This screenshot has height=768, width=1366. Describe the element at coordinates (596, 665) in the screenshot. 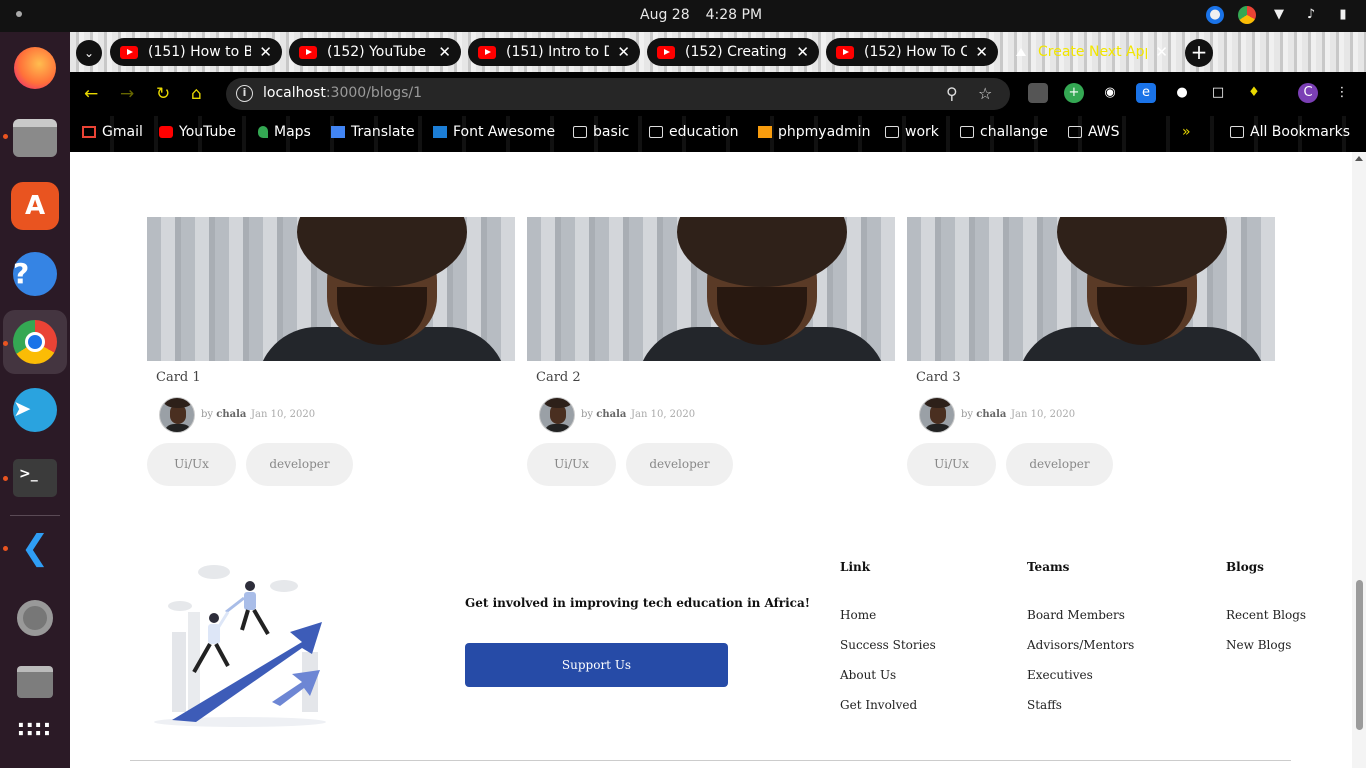

I see `support-us-button: Support Us` at that location.